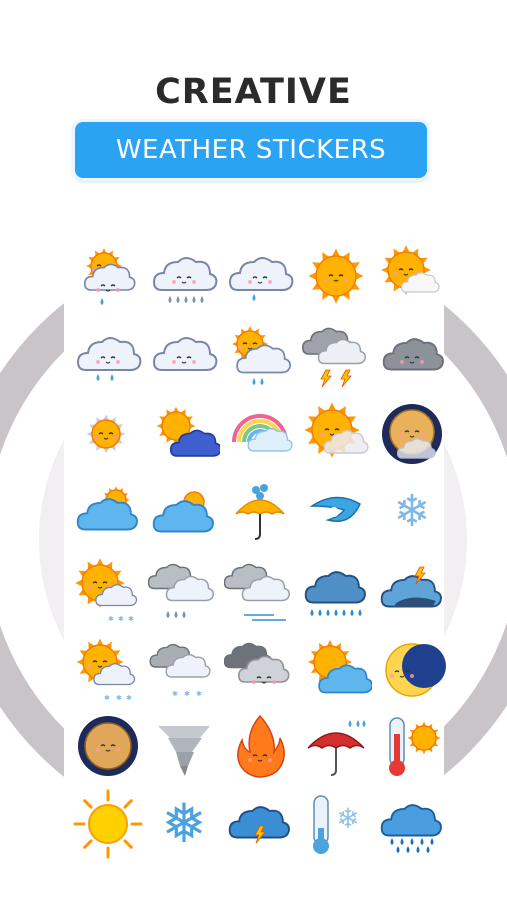  I want to click on page-title: CREATIVE, so click(253, 92).